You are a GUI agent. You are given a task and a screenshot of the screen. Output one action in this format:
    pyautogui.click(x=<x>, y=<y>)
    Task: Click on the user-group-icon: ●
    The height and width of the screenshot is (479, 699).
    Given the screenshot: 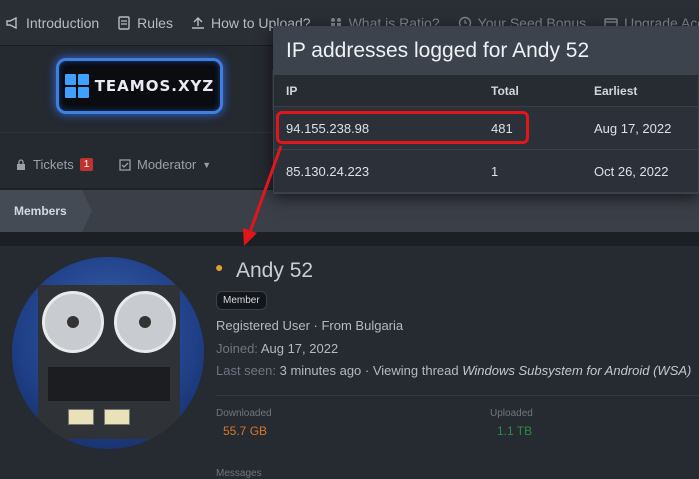 What is the action you would take?
    pyautogui.click(x=219, y=267)
    